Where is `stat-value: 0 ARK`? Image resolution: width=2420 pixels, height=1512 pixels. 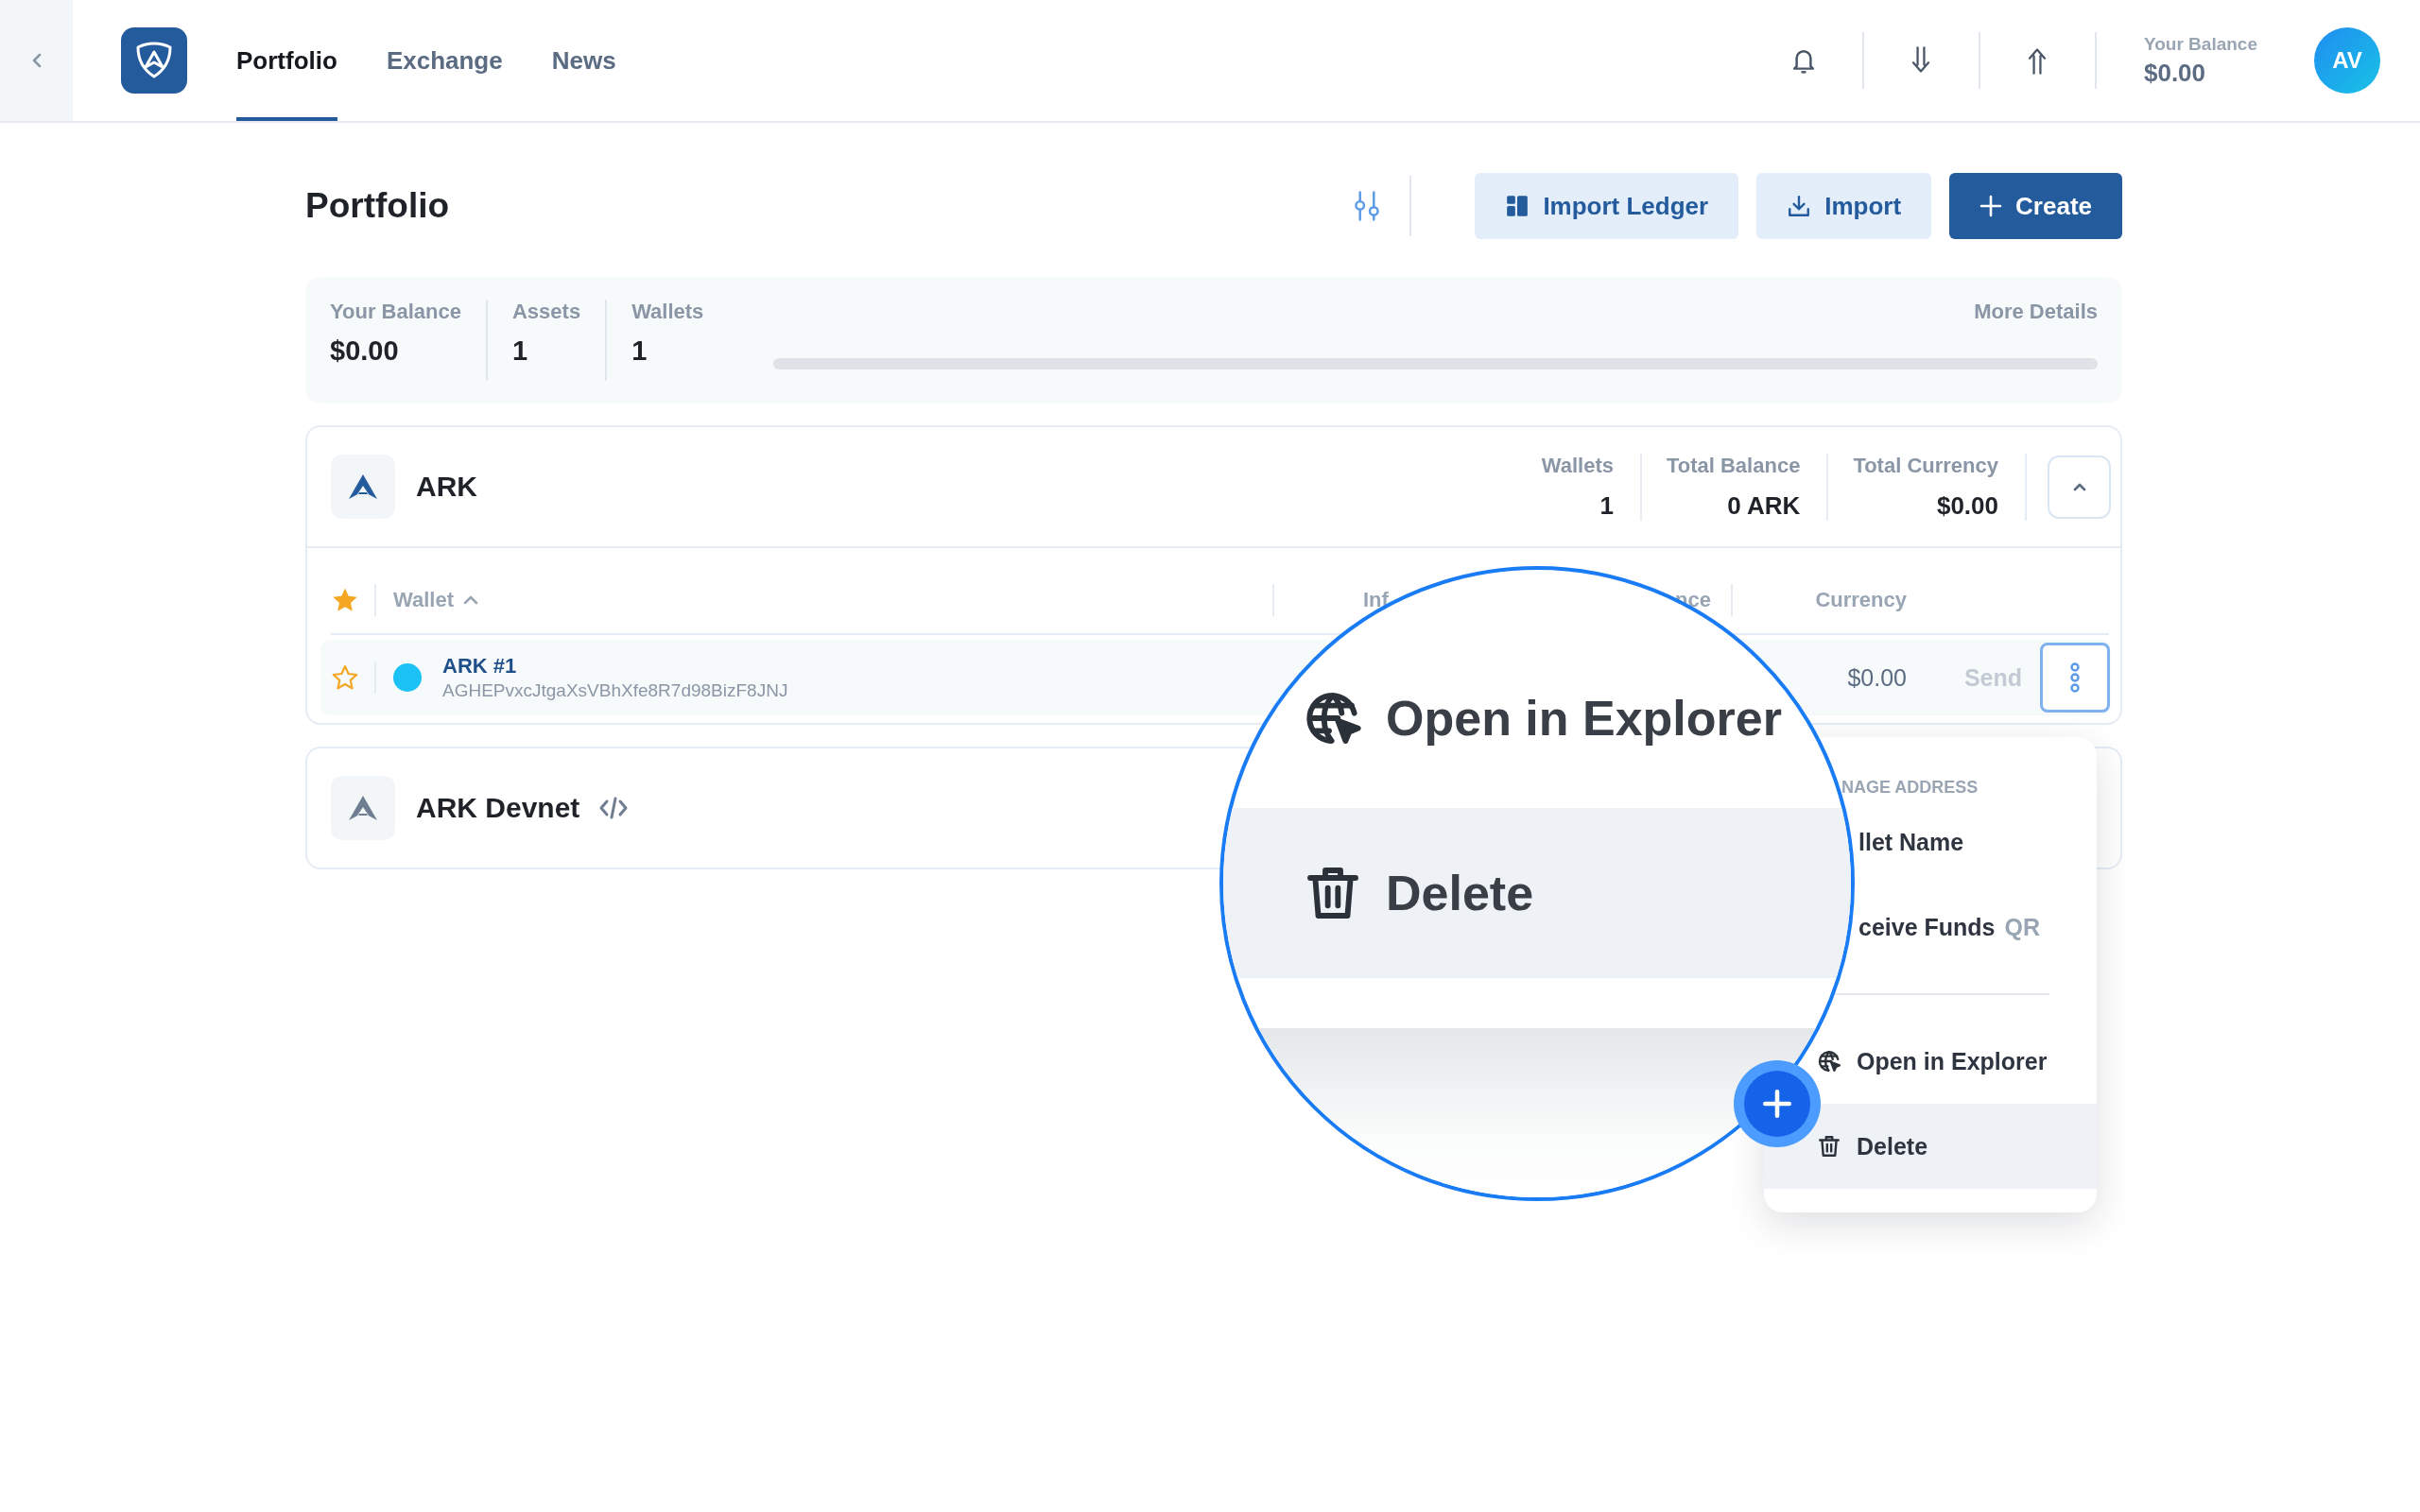 stat-value: 0 ARK is located at coordinates (1764, 505).